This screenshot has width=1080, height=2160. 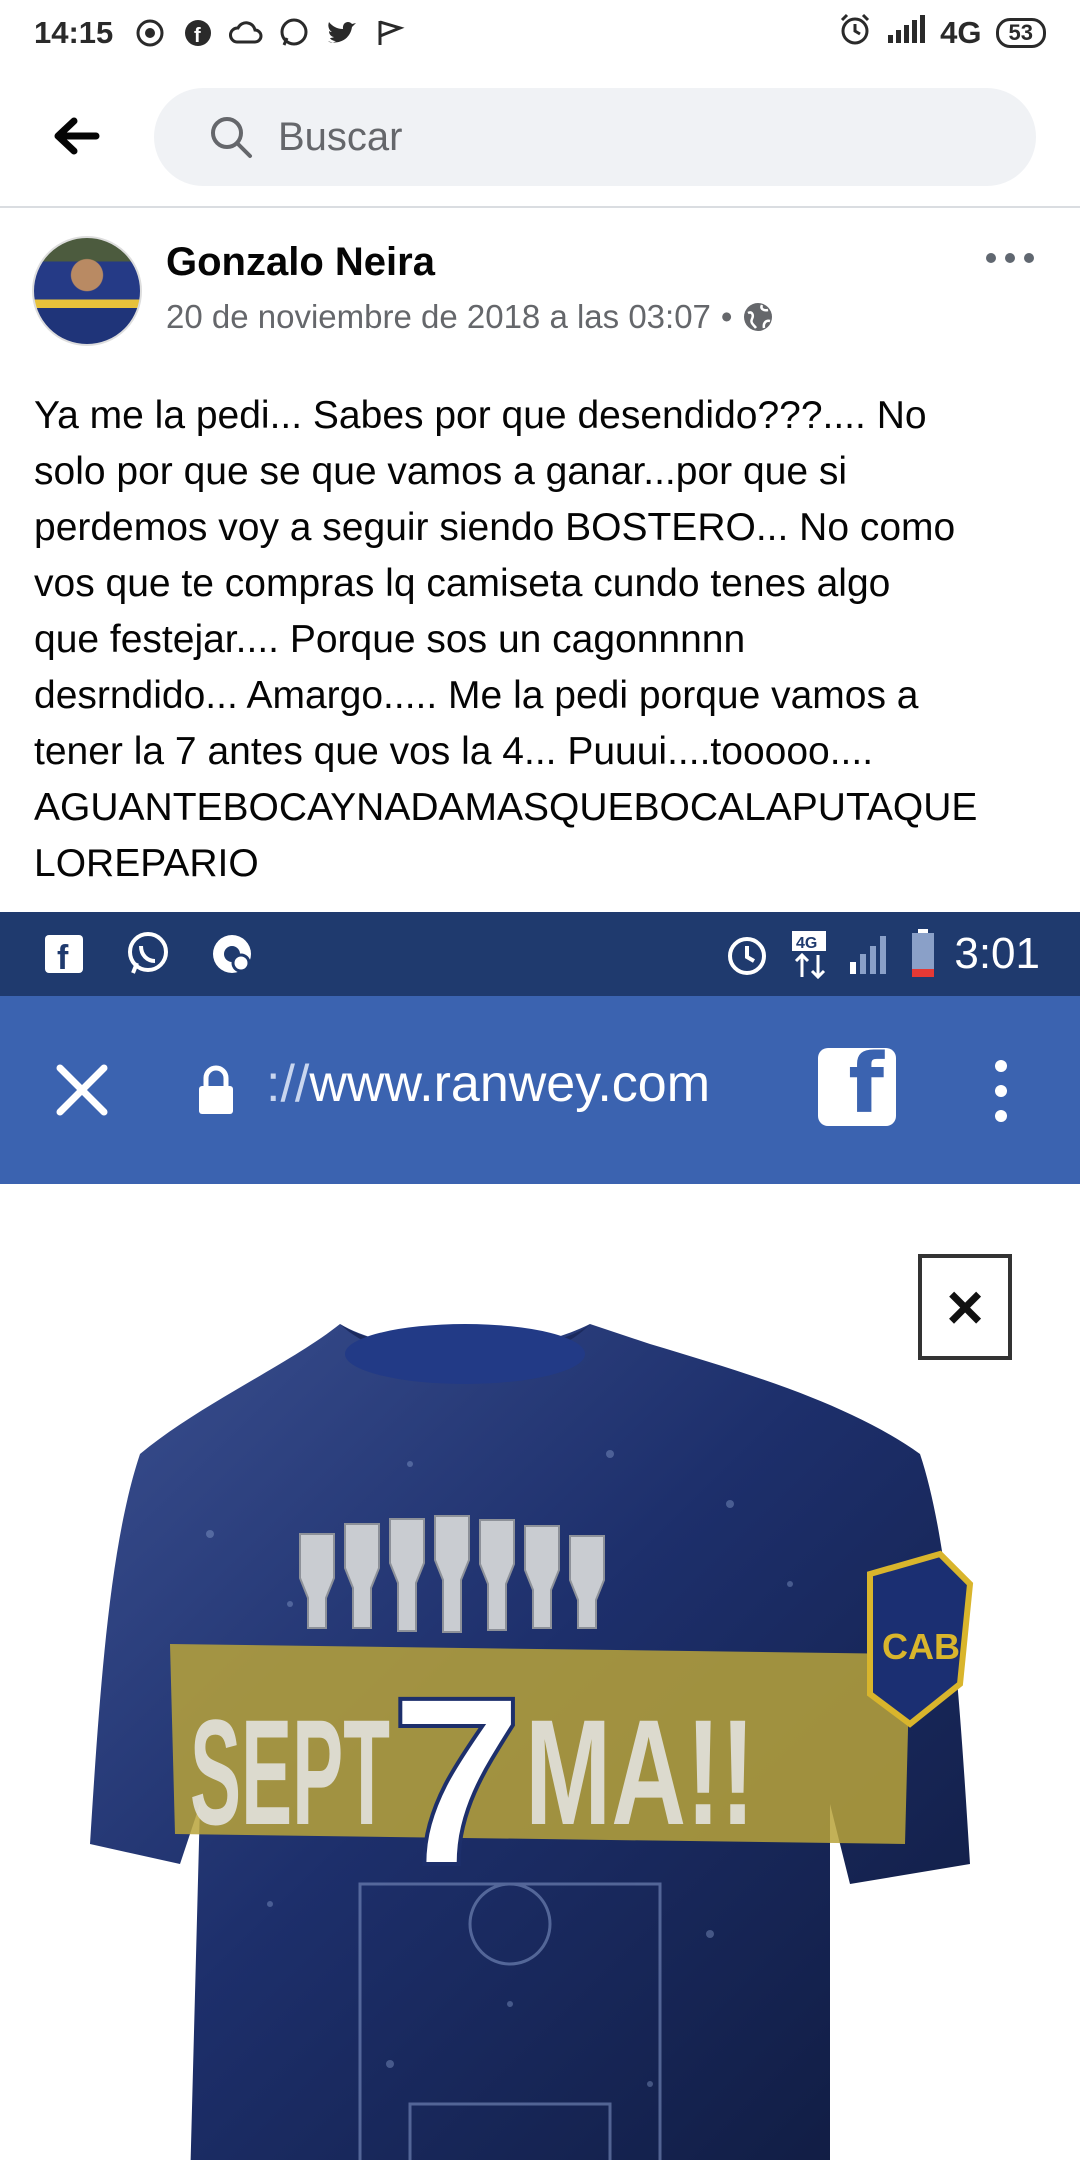 I want to click on photo-close-icon, so click(x=82, y=1090).